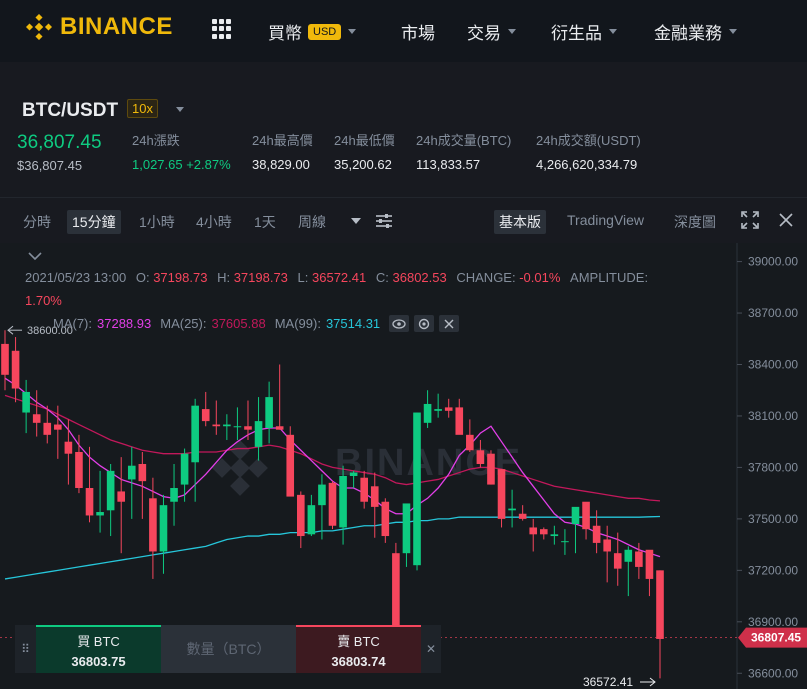 This screenshot has width=807, height=689. What do you see at coordinates (116, 26) in the screenshot?
I see `brand-name: BINANCE` at bounding box center [116, 26].